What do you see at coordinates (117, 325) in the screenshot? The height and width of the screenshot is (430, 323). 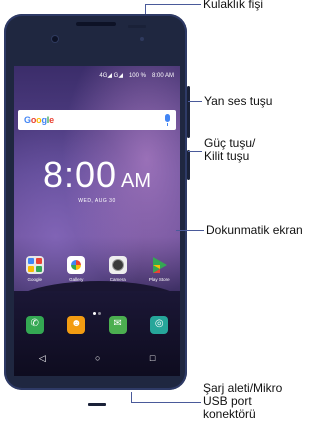 I see `messages-icon: ✉` at bounding box center [117, 325].